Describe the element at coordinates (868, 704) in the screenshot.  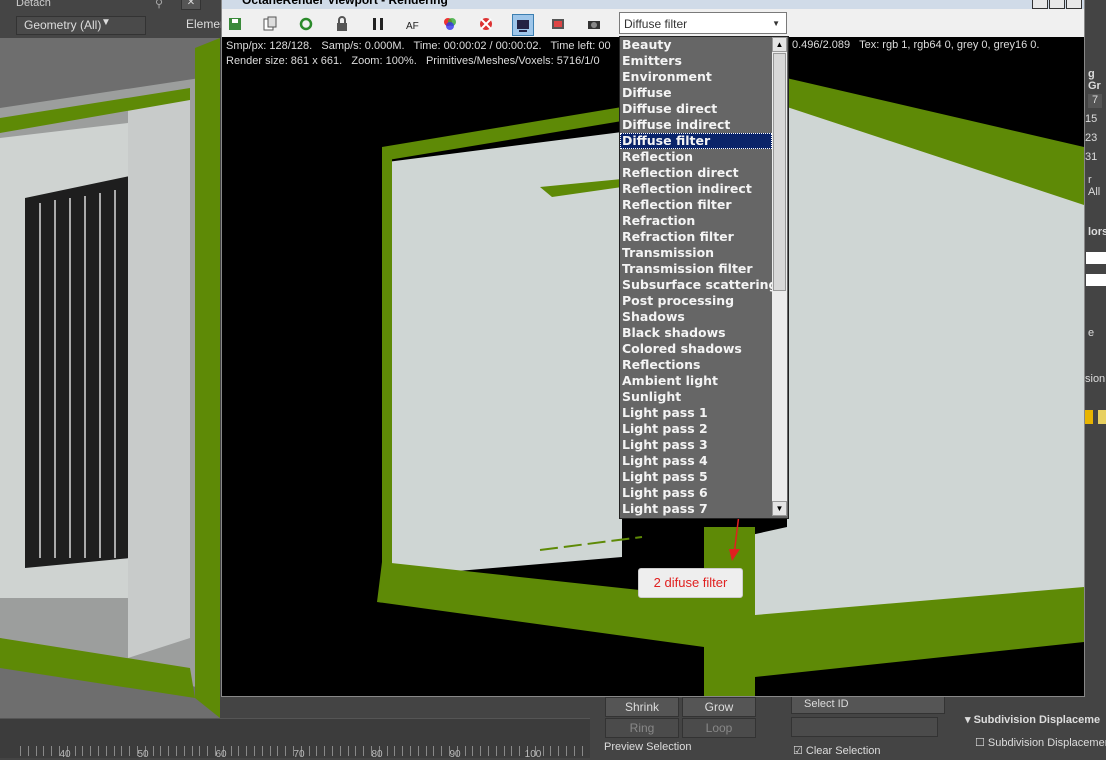
I see `select-id-button: Select ID` at that location.